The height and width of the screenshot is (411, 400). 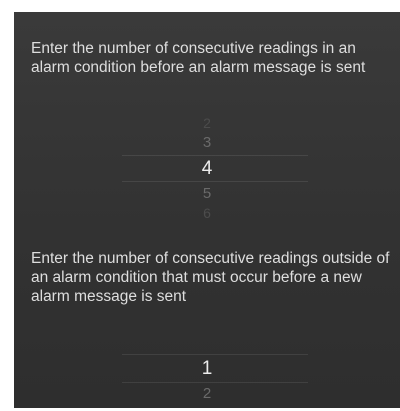 I want to click on picker-option: 6, so click(x=207, y=213).